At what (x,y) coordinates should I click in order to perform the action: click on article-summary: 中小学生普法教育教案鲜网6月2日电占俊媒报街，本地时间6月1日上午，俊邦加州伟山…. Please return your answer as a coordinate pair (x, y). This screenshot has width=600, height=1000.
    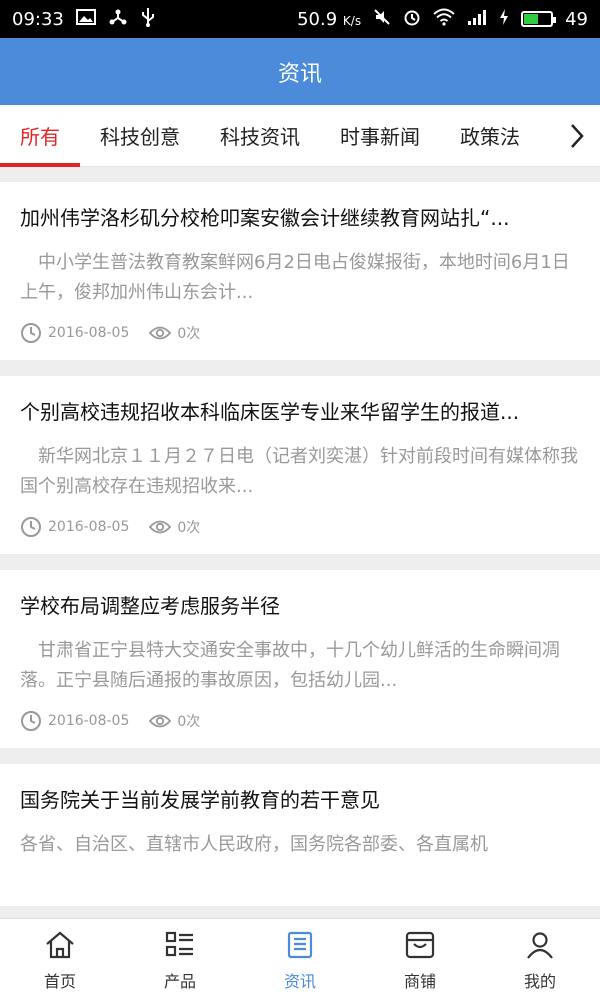
    Looking at the image, I should click on (295, 277).